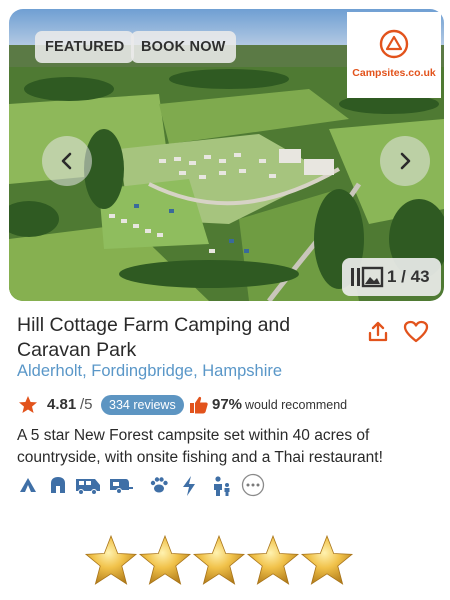 This screenshot has width=450, height=600. I want to click on chevron-left-icon, so click(66, 161).